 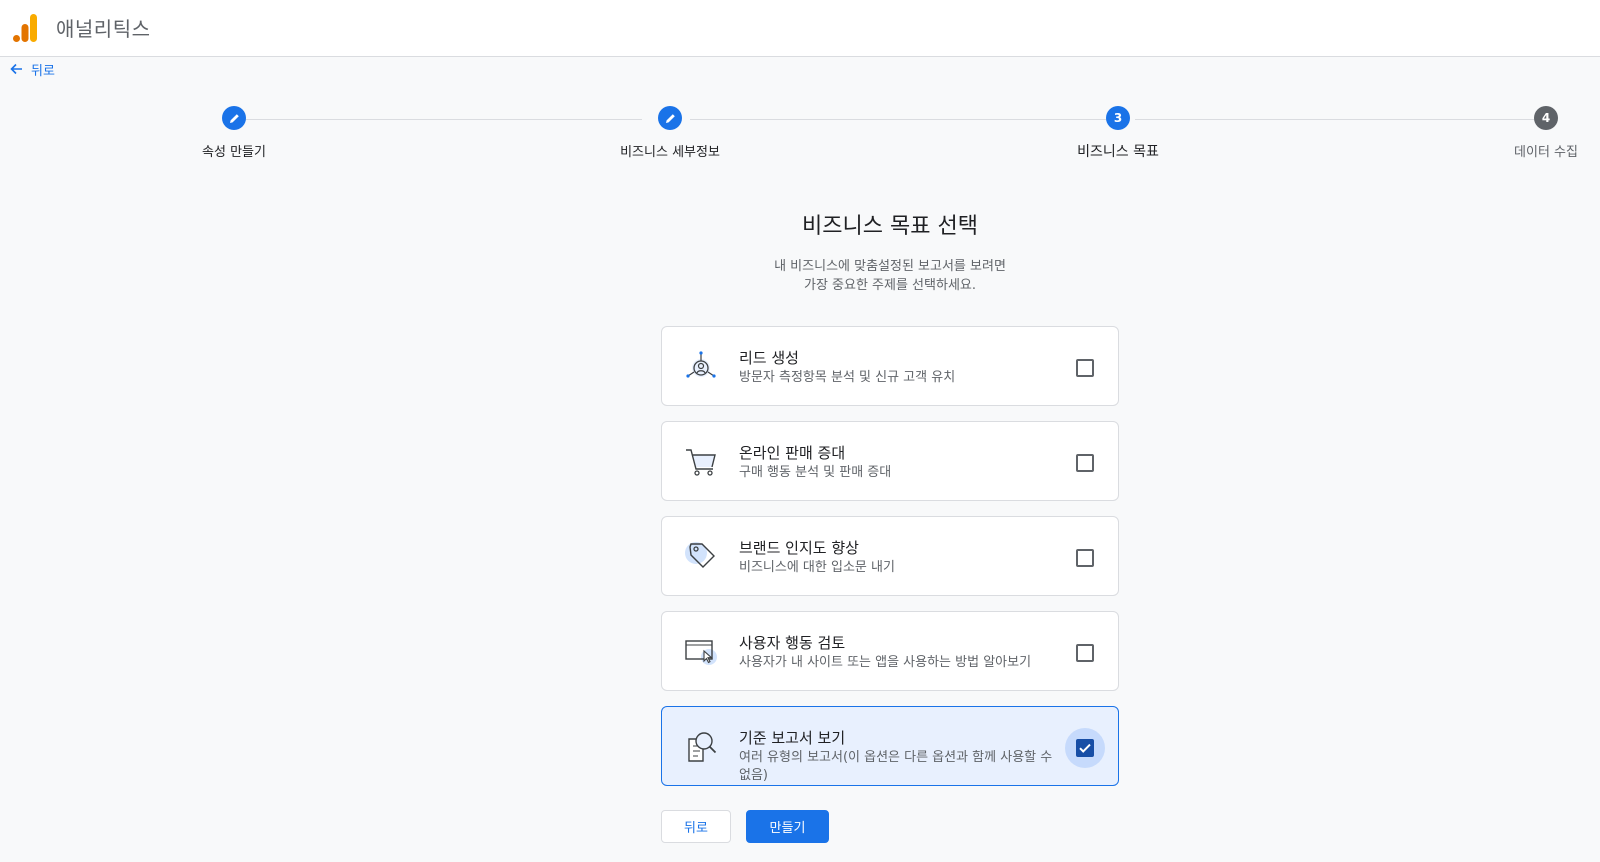 What do you see at coordinates (890, 461) in the screenshot?
I see `option-online-sales: 온라인 판매 증대 구매 행동 분석 및 판매 증대` at bounding box center [890, 461].